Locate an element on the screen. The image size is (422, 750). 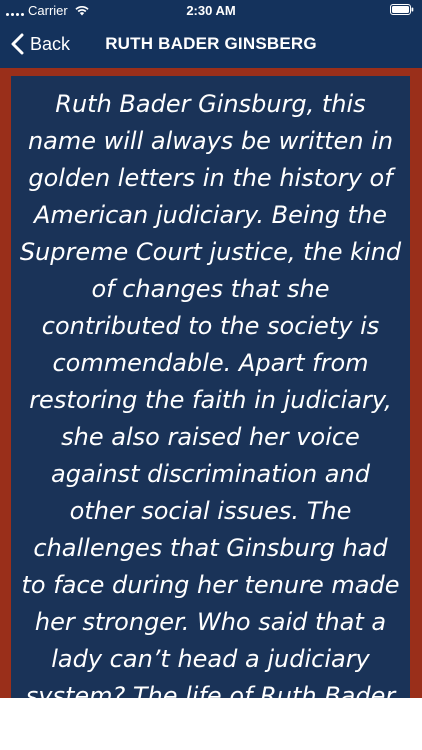
status-bar: Carrier 2:30 AM is located at coordinates (211, 11).